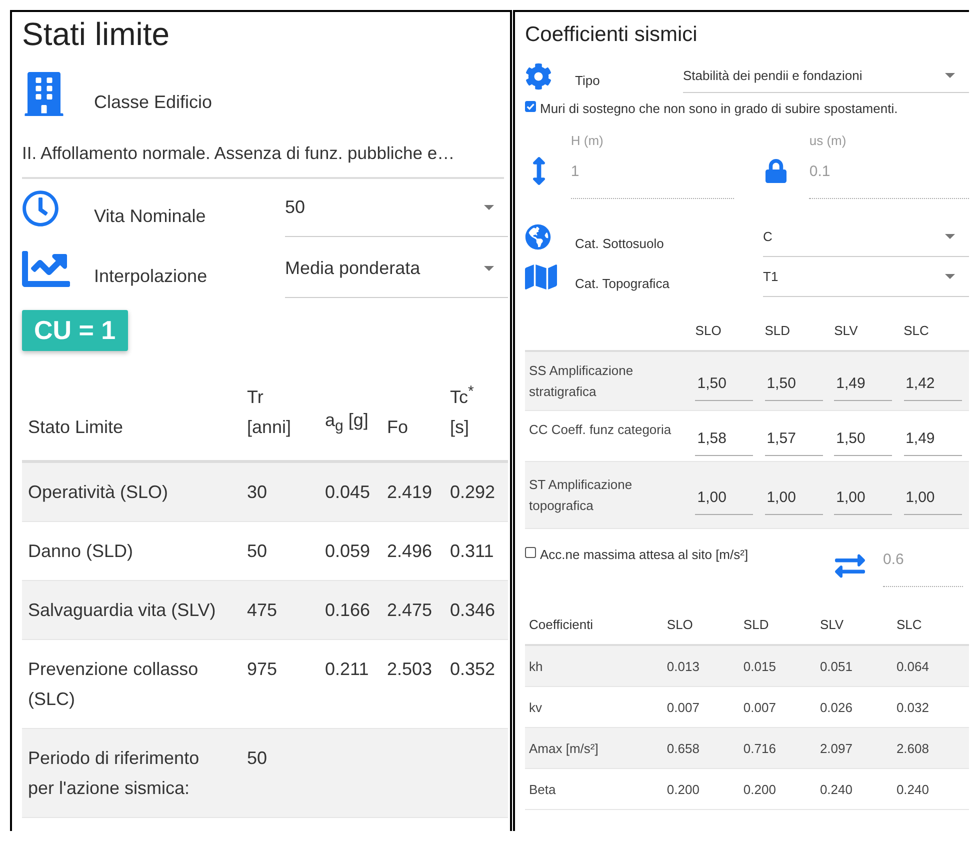 This screenshot has height=841, width=971. Describe the element at coordinates (530, 106) in the screenshot. I see `checkbox` at that location.